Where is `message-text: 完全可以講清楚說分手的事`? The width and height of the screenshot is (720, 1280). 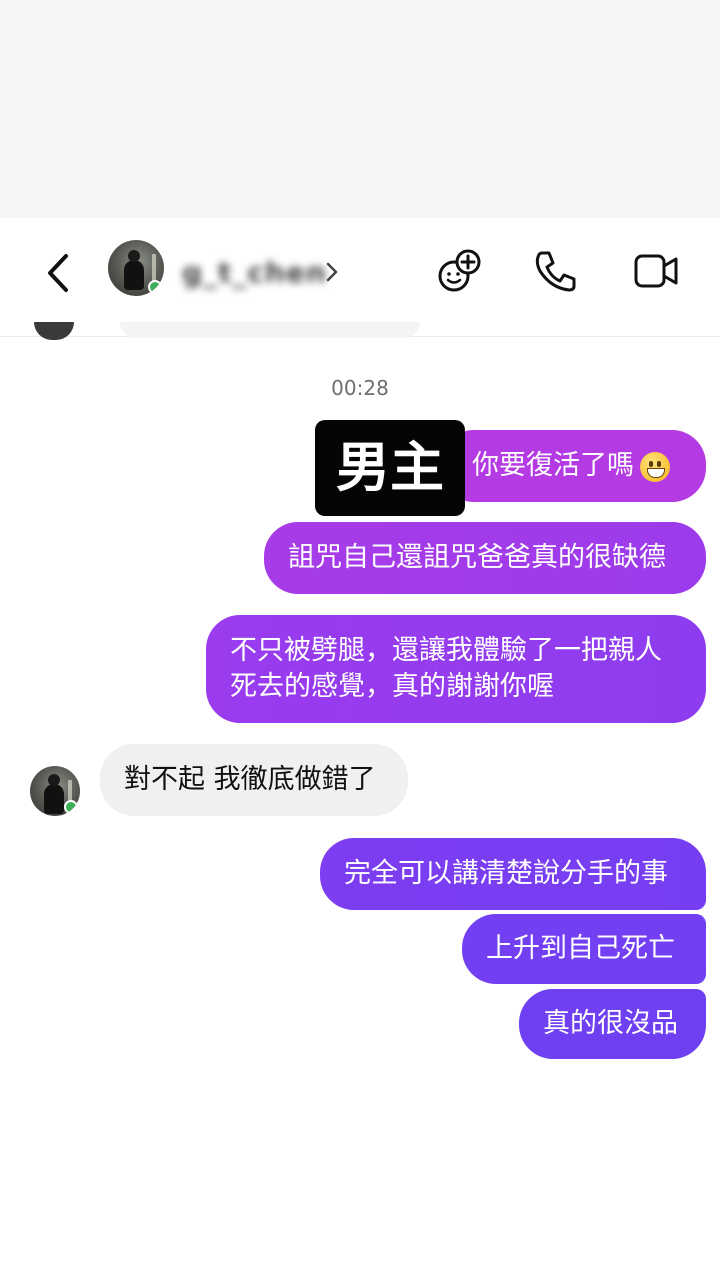
message-text: 完全可以講清楚說分手的事 is located at coordinates (506, 873).